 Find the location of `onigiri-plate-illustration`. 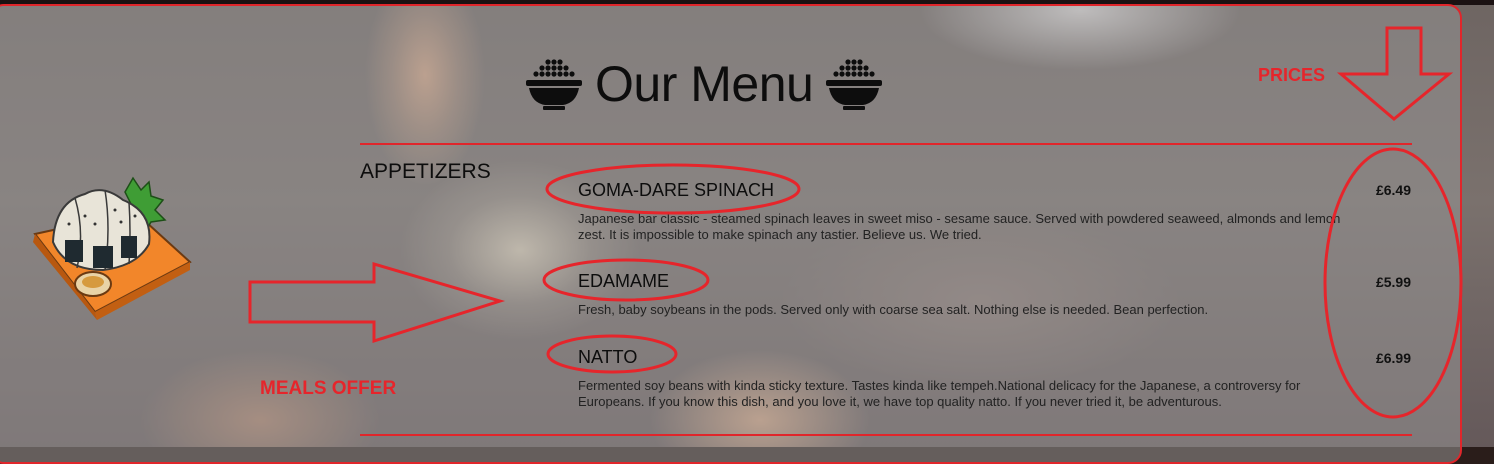

onigiri-plate-illustration is located at coordinates (112, 248).